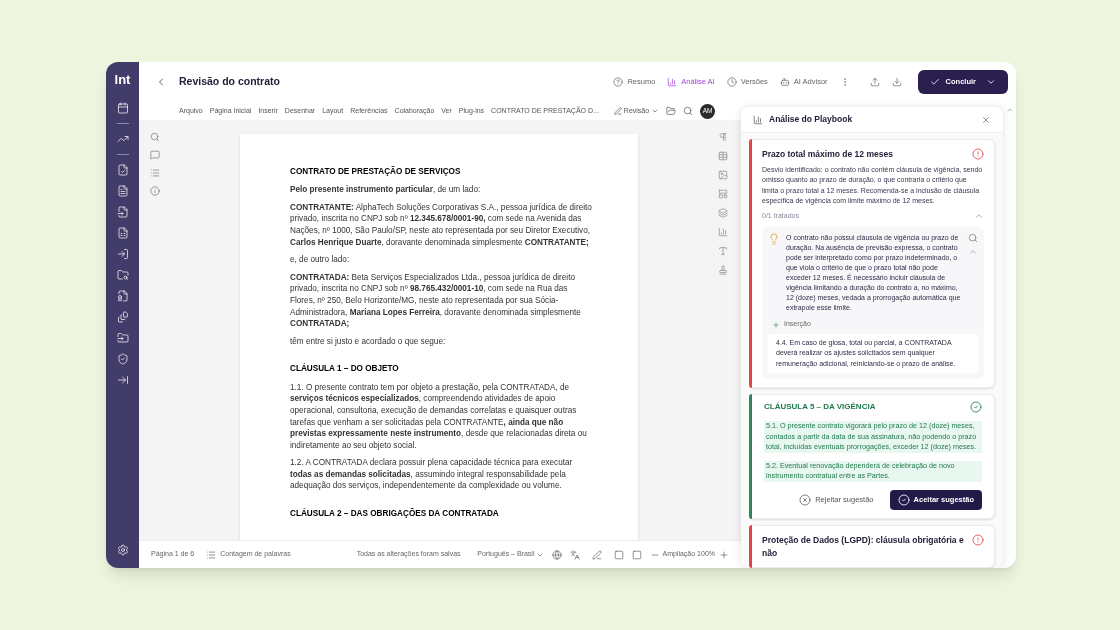 The height and width of the screenshot is (630, 1120). I want to click on upload-icon, so click(874, 82).